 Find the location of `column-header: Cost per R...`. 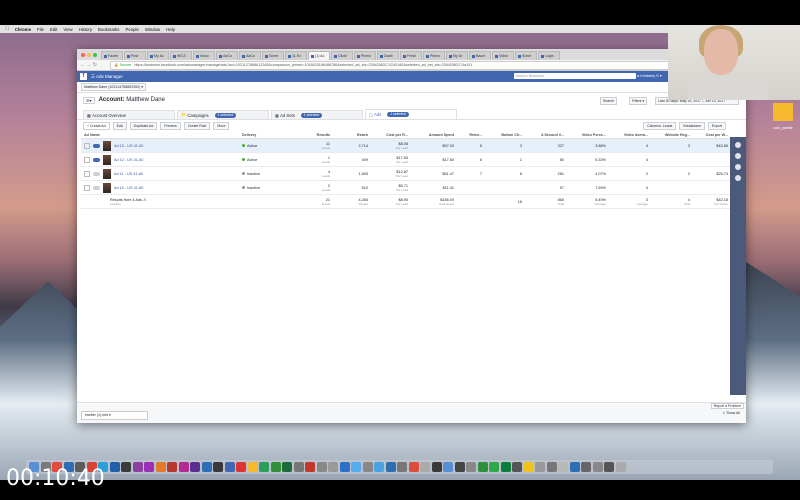

column-header: Cost per R... is located at coordinates (391, 135).